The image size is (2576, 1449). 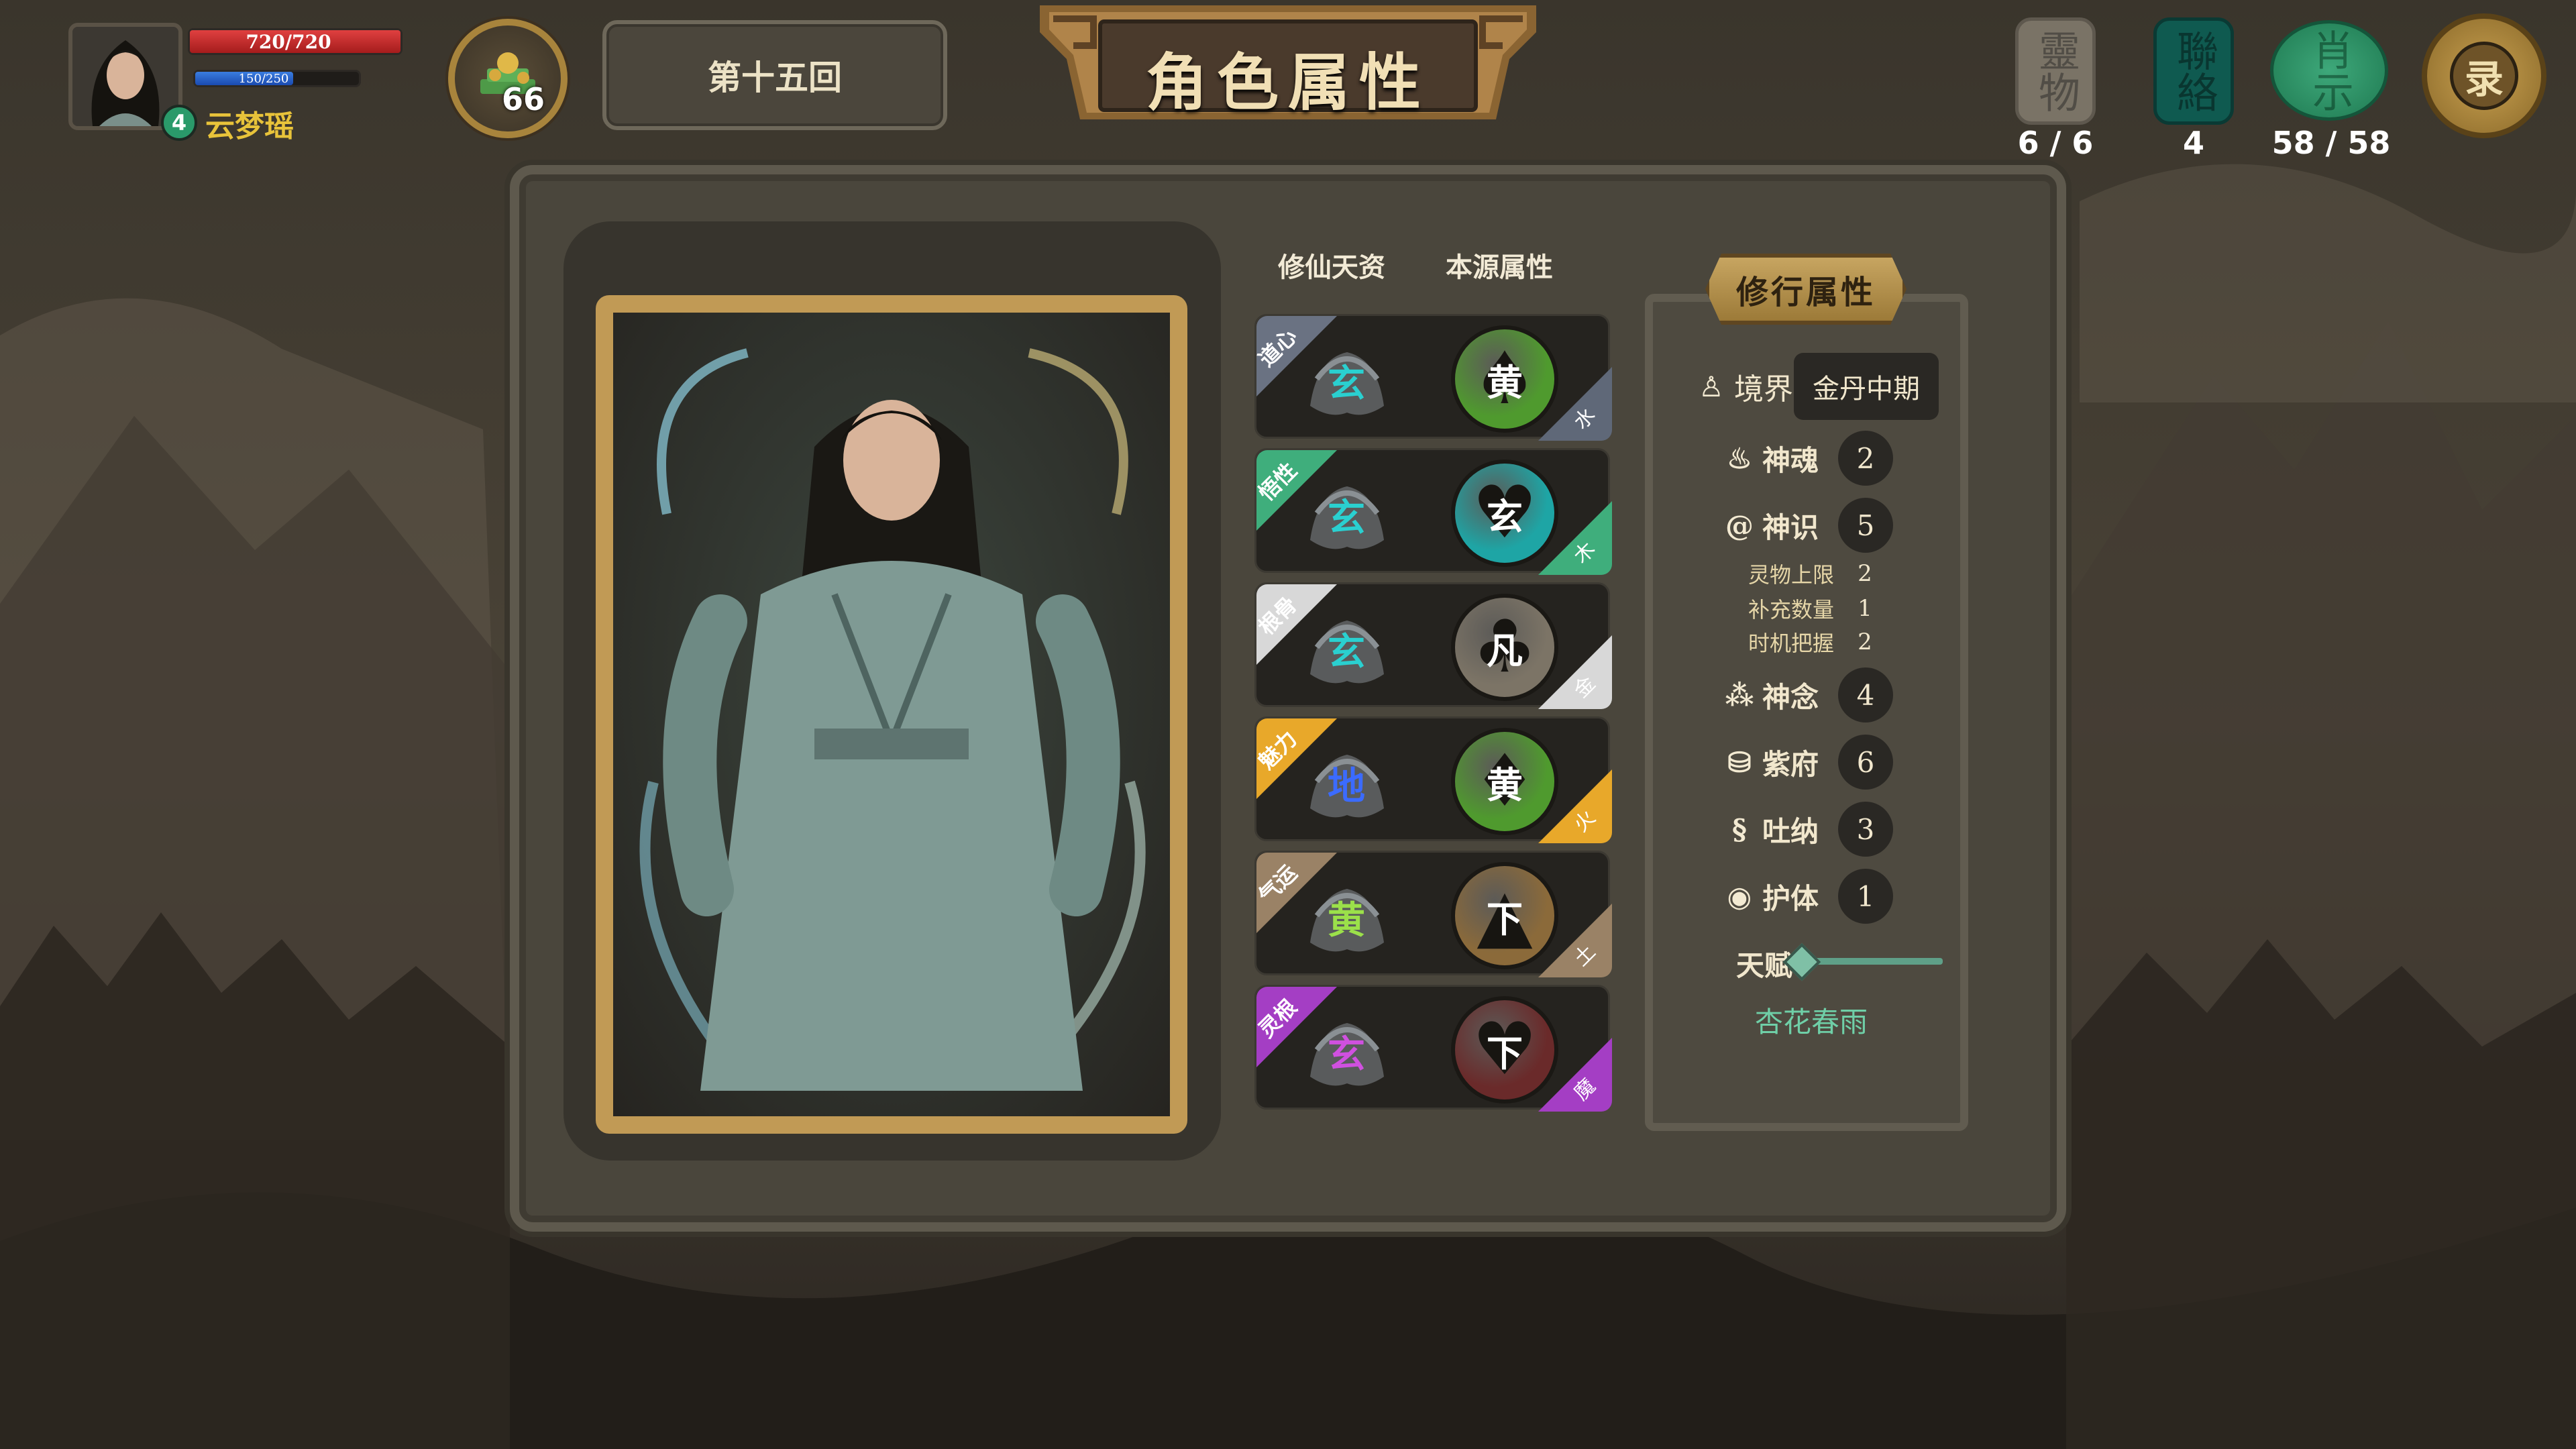 What do you see at coordinates (1865, 896) in the screenshot?
I see `stat-value: 1` at bounding box center [1865, 896].